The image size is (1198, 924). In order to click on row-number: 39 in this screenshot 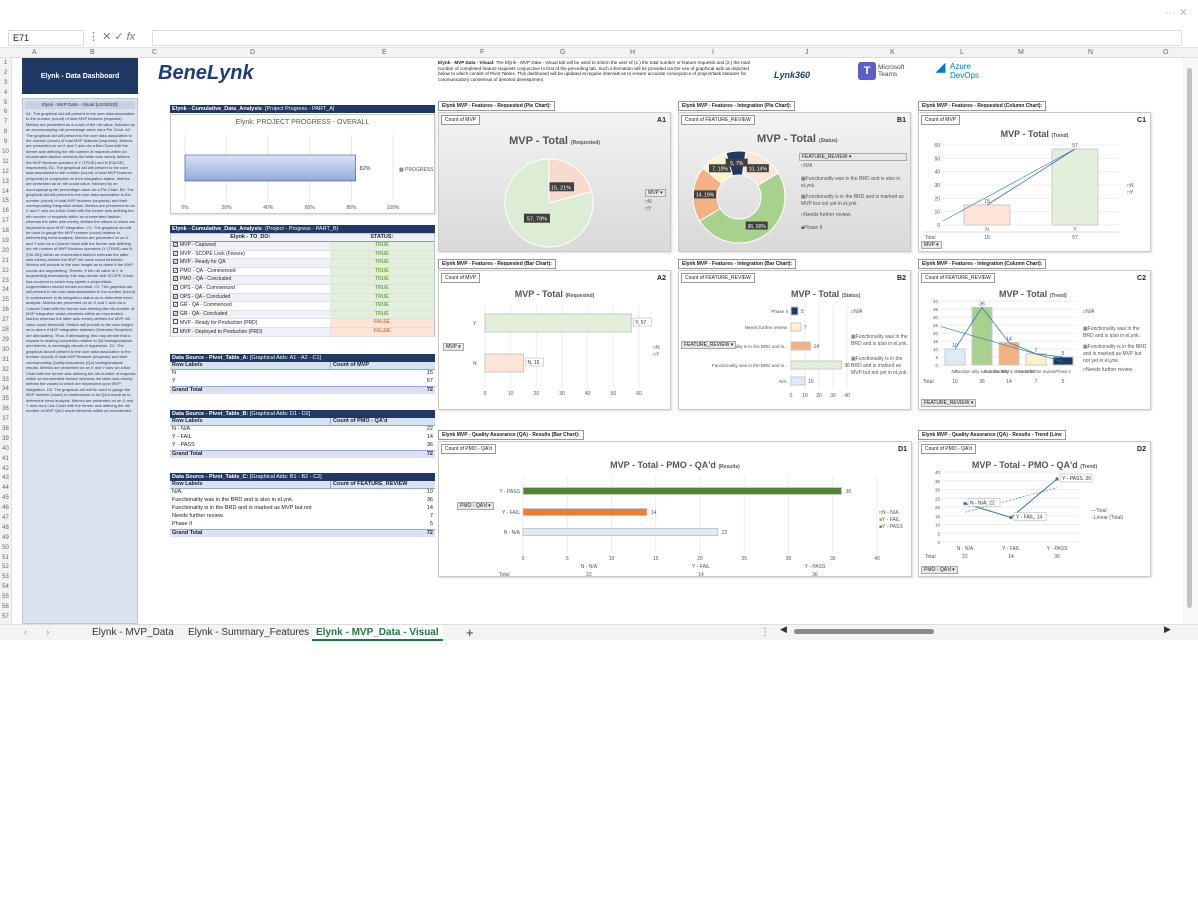, I will do `click(5, 439)`.